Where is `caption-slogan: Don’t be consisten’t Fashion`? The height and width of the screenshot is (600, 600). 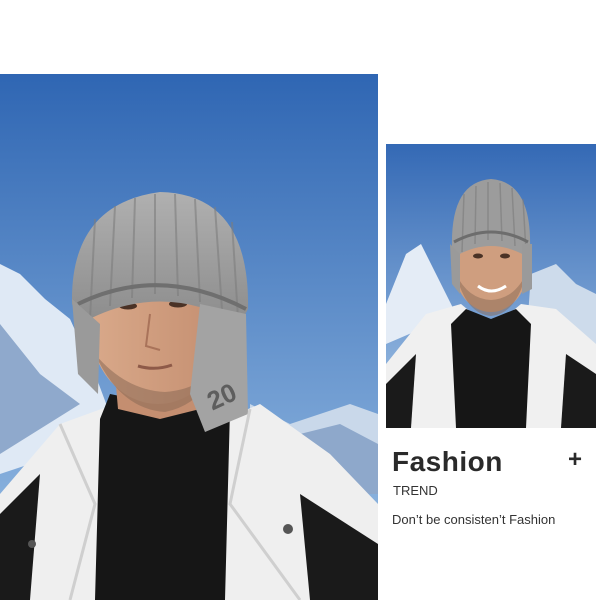 caption-slogan: Don’t be consisten’t Fashion is located at coordinates (474, 519).